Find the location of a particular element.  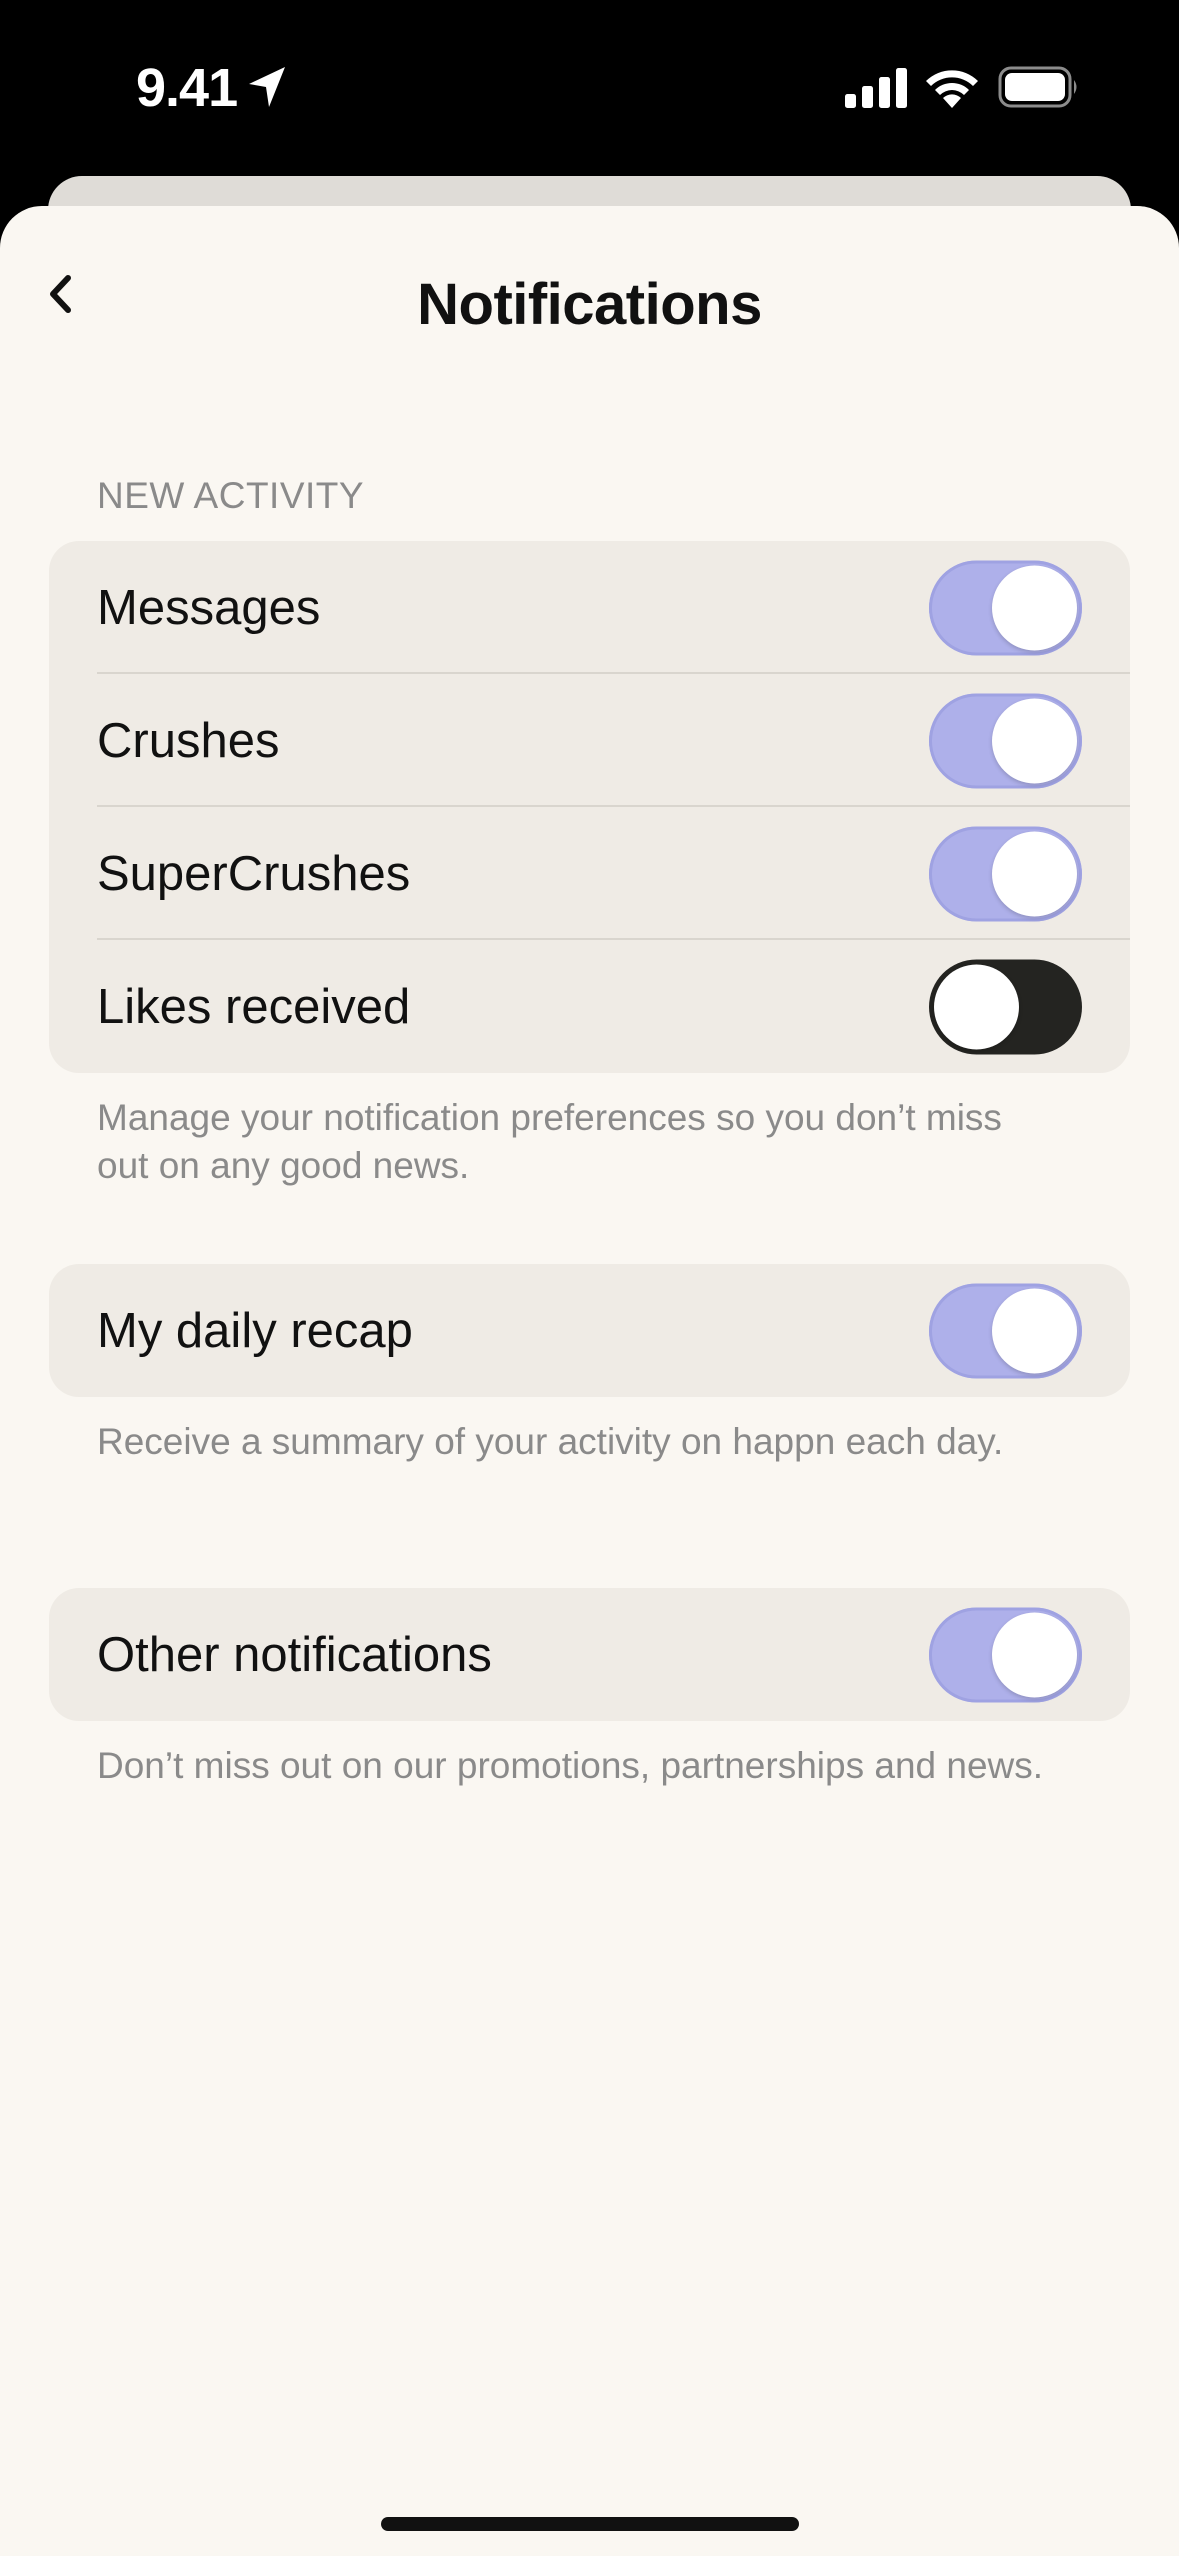

setting-label: Other notifications is located at coordinates (294, 1654).